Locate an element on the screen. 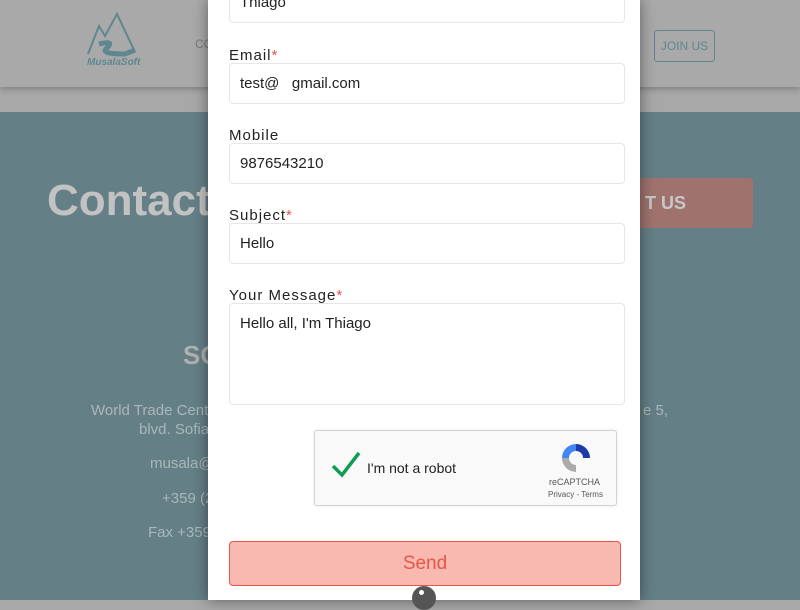  contact-email: musala@ is located at coordinates (182, 463).